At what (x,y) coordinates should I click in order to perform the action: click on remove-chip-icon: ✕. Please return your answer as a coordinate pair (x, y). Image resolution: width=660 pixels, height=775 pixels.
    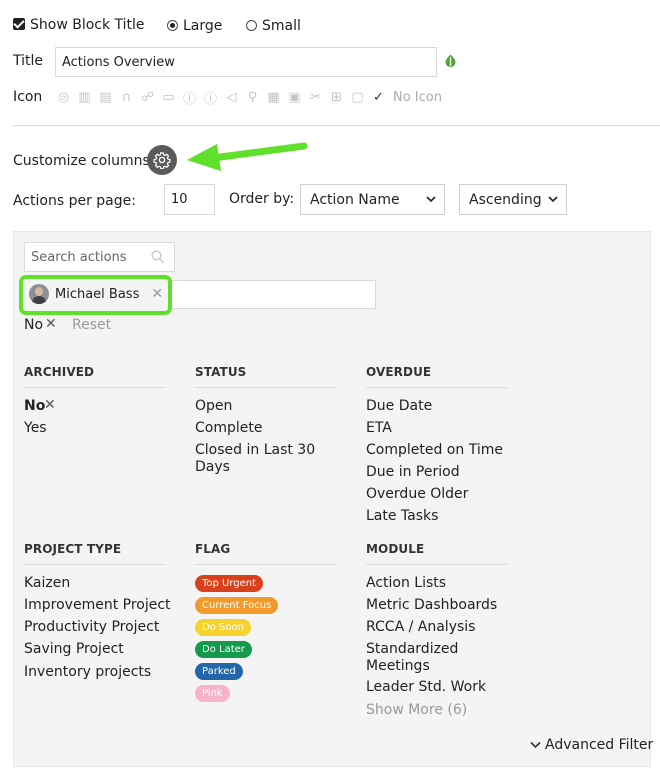
    Looking at the image, I should click on (157, 294).